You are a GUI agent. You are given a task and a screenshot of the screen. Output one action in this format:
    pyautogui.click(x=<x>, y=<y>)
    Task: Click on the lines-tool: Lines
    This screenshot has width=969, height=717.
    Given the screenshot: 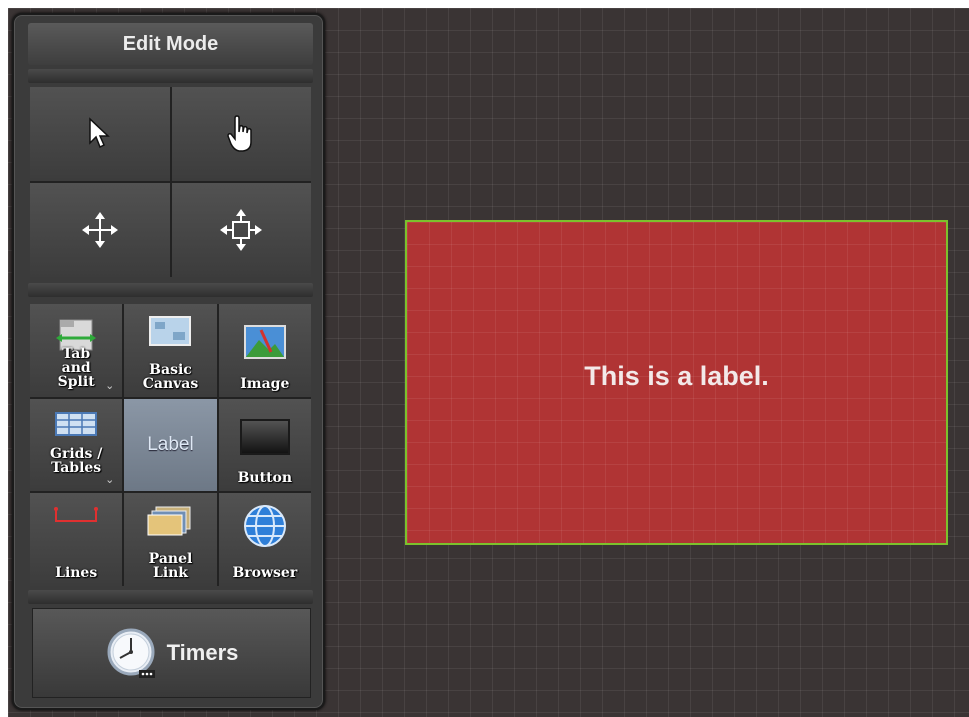 What is the action you would take?
    pyautogui.click(x=76, y=539)
    